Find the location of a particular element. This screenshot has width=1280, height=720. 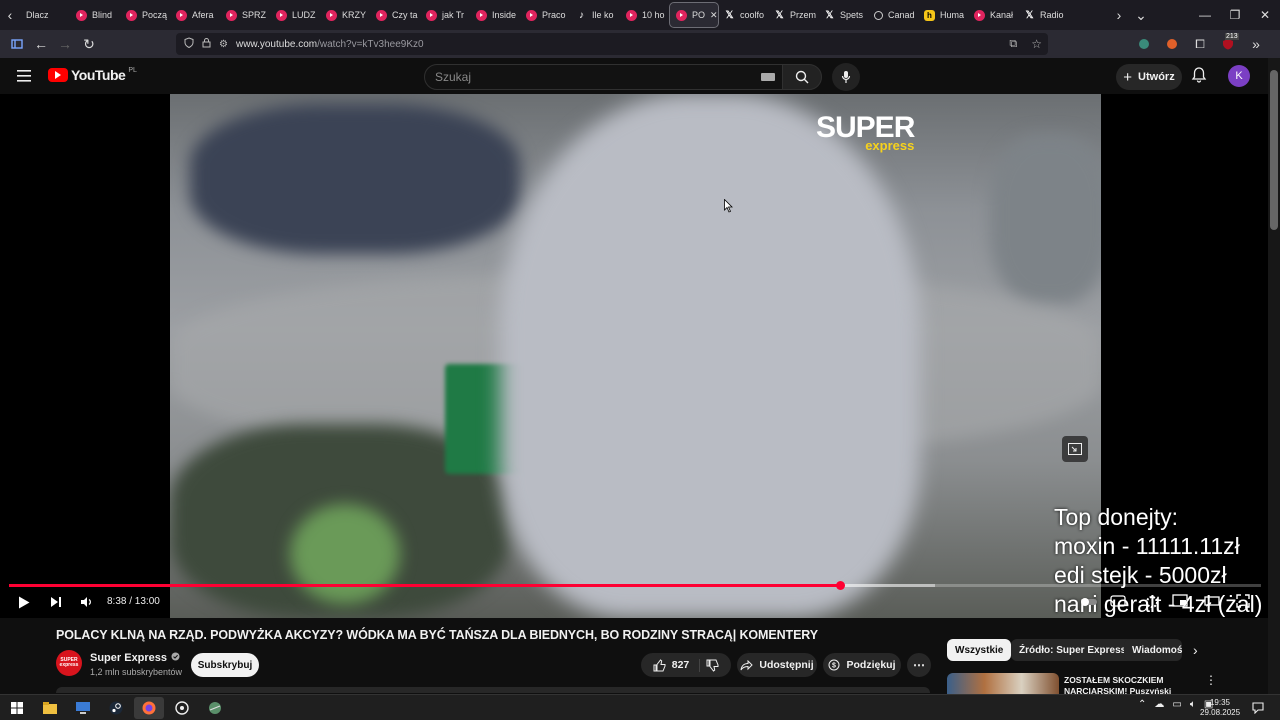

url-path: /watch?v=kTv3hee9Kz0 is located at coordinates (370, 44).